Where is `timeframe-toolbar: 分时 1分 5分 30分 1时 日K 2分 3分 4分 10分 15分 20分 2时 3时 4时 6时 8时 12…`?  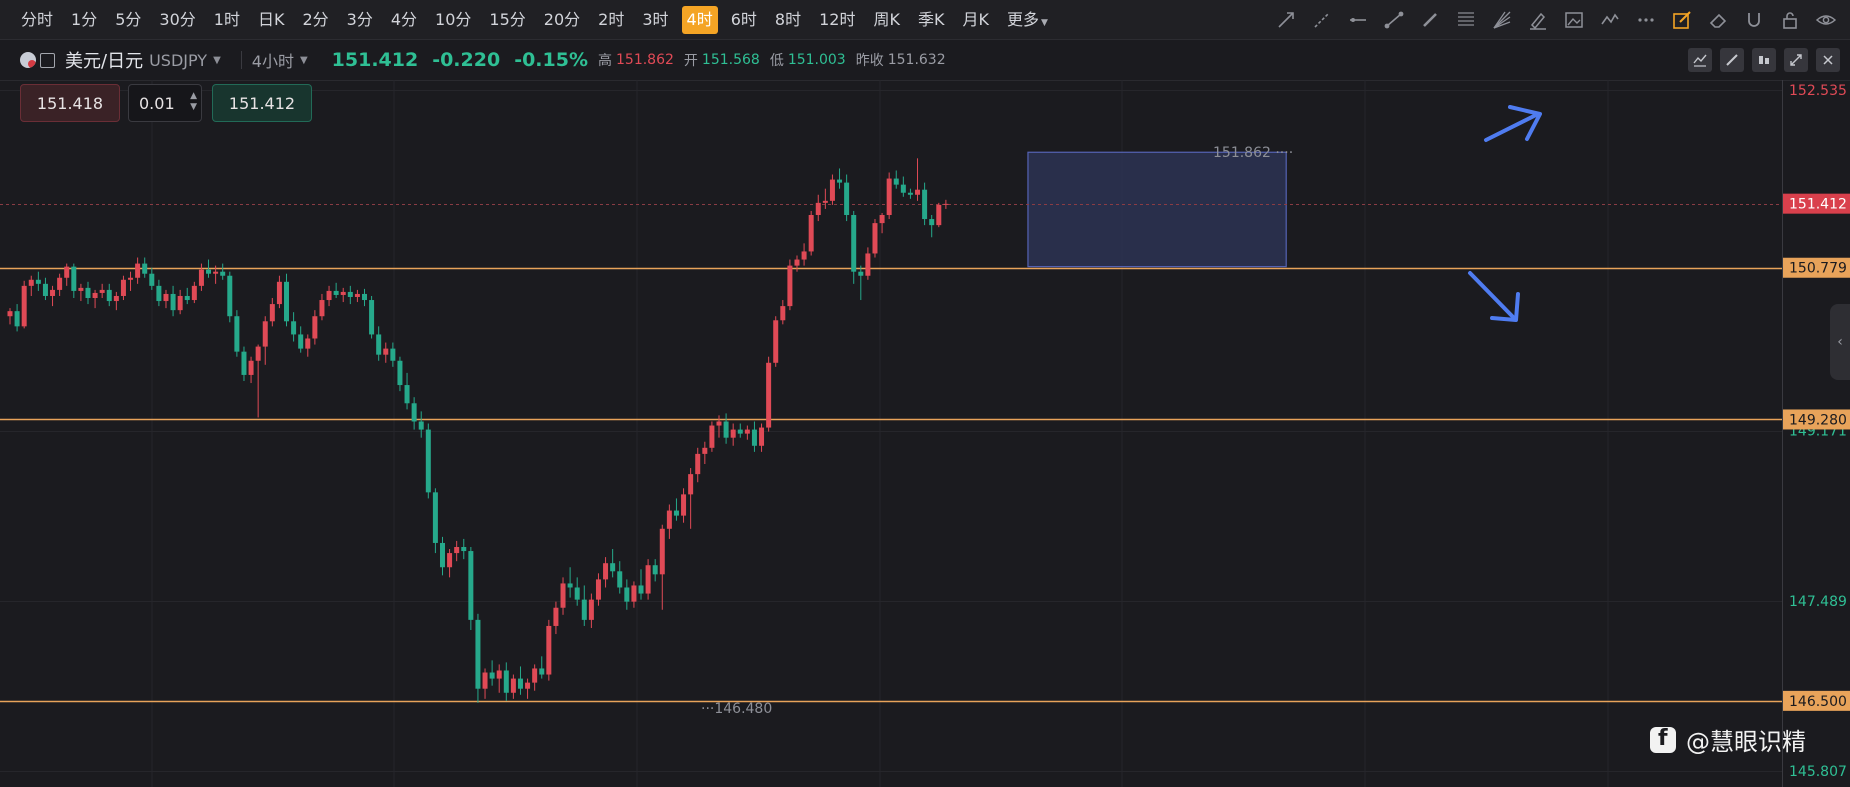 timeframe-toolbar: 分时 1分 5分 30分 1时 日K 2分 3分 4分 10分 15分 20分 2时 3时 4时 6时 8时 12… is located at coordinates (925, 20).